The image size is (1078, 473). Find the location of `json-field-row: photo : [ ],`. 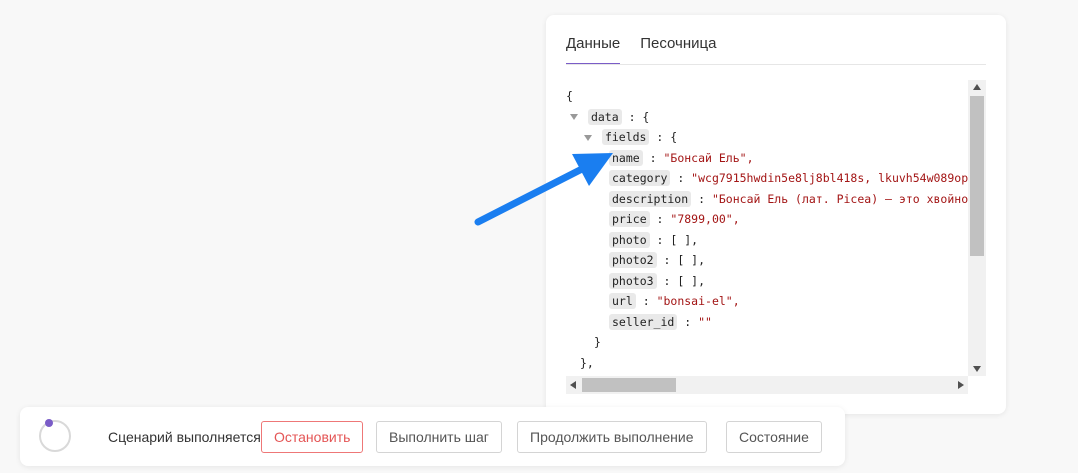

json-field-row: photo : [ ], is located at coordinates (767, 240).